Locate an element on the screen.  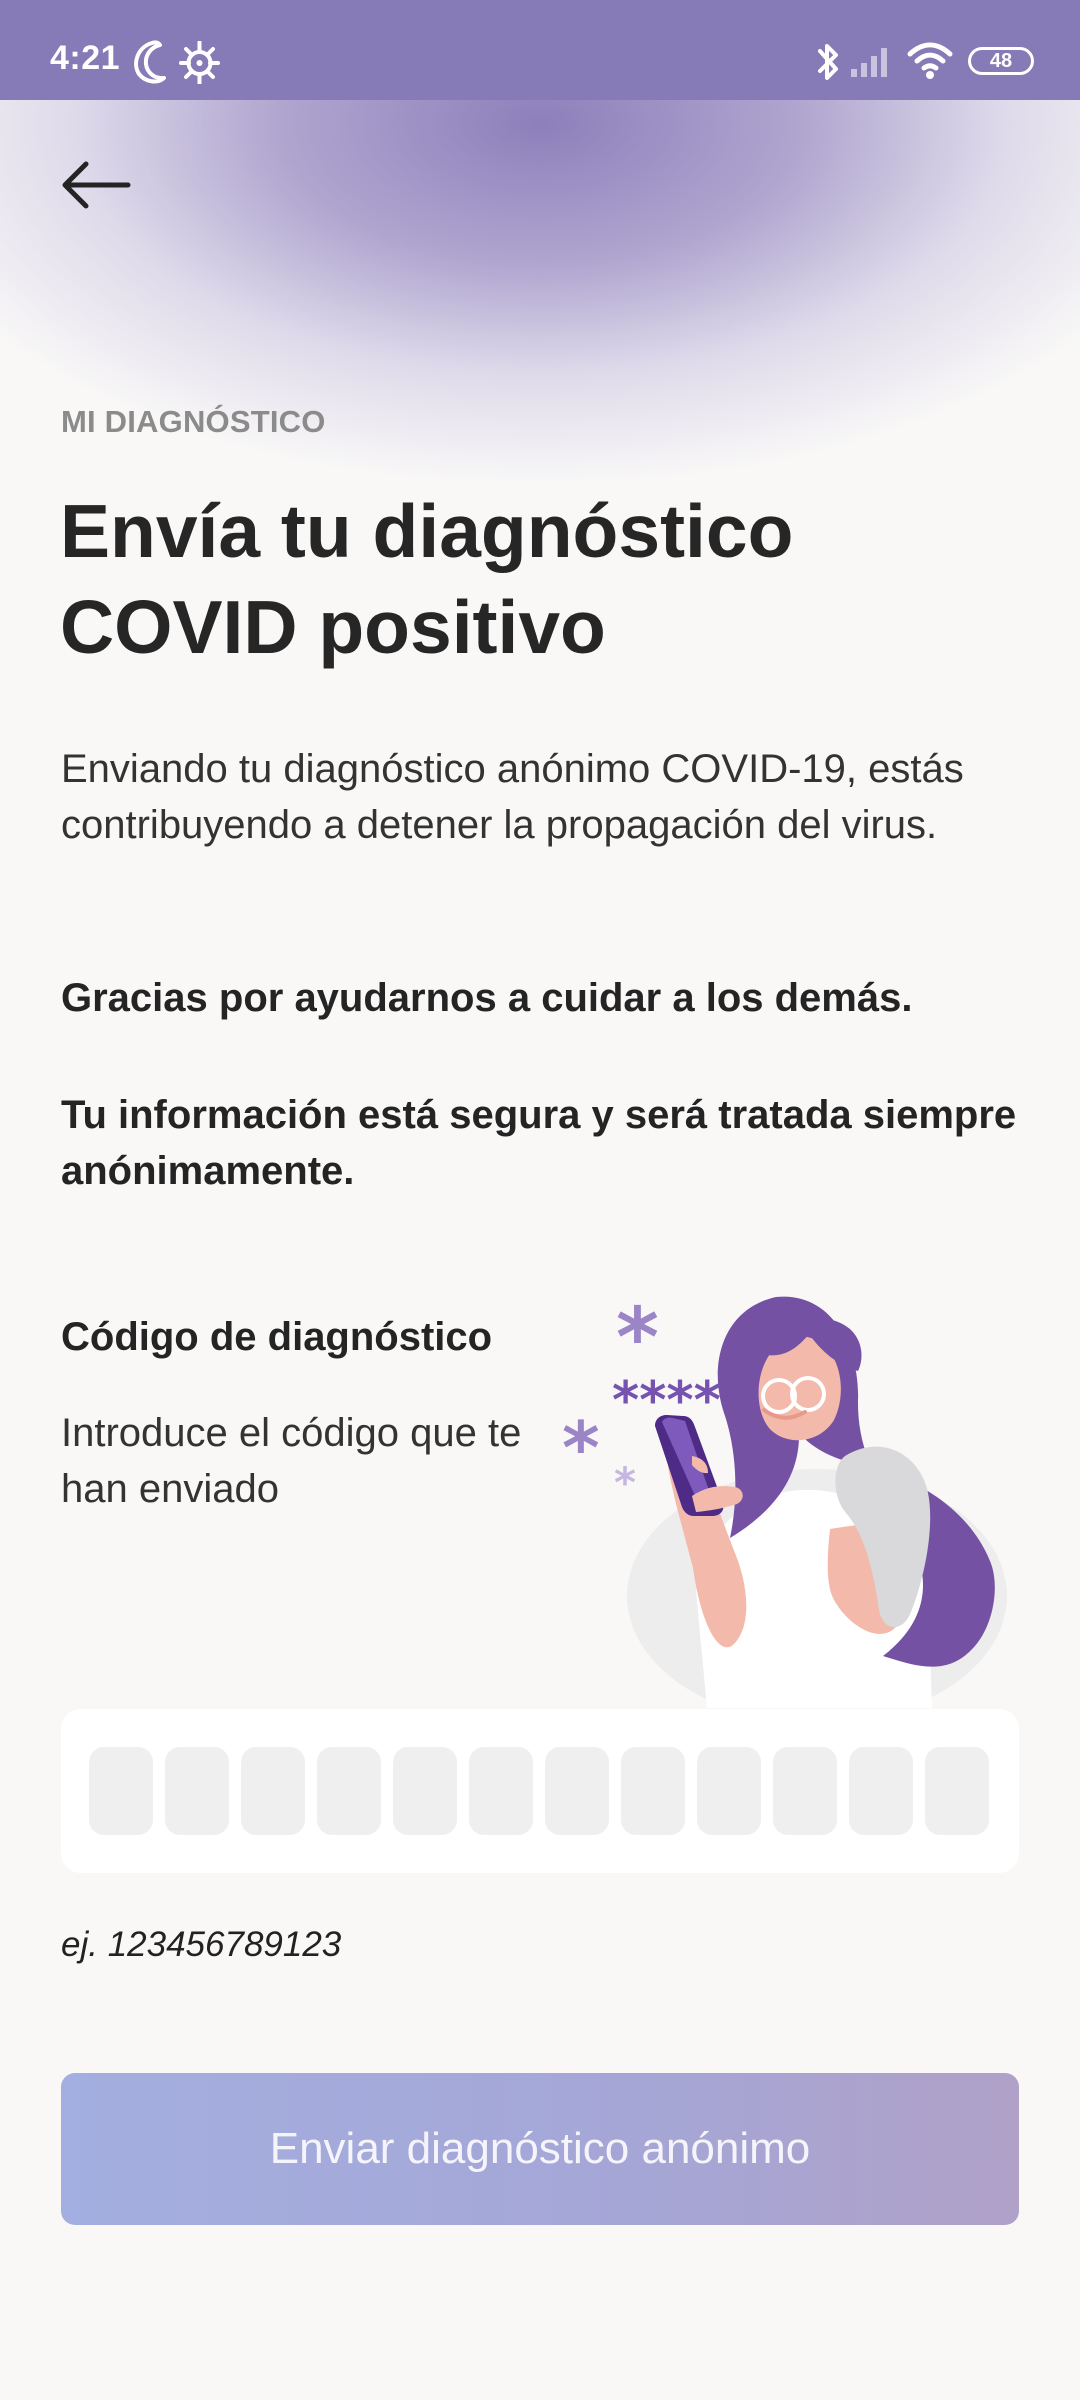
battery-level: 48 is located at coordinates (1001, 61).